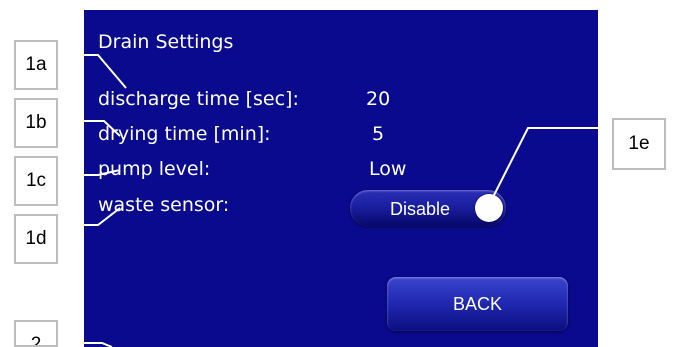 Image resolution: width=675 pixels, height=347 pixels. I want to click on callout-1a: 1a, so click(36, 65).